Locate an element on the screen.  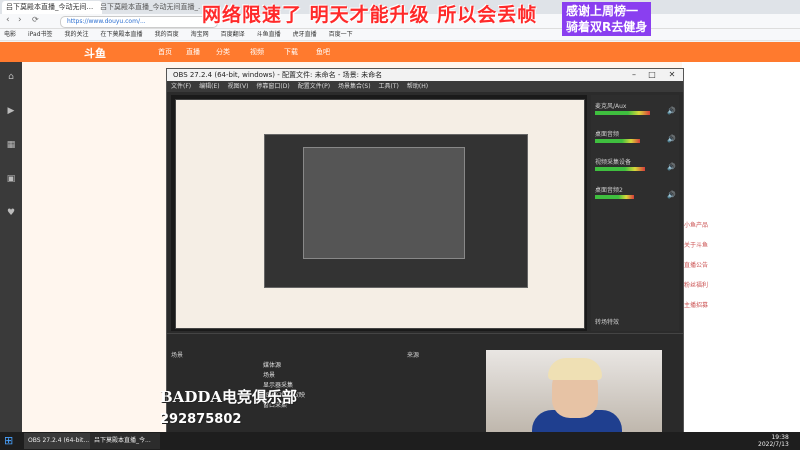
left-rail: ⌂ ▶ ▦ ▣ ♥ is located at coordinates (11, 247).